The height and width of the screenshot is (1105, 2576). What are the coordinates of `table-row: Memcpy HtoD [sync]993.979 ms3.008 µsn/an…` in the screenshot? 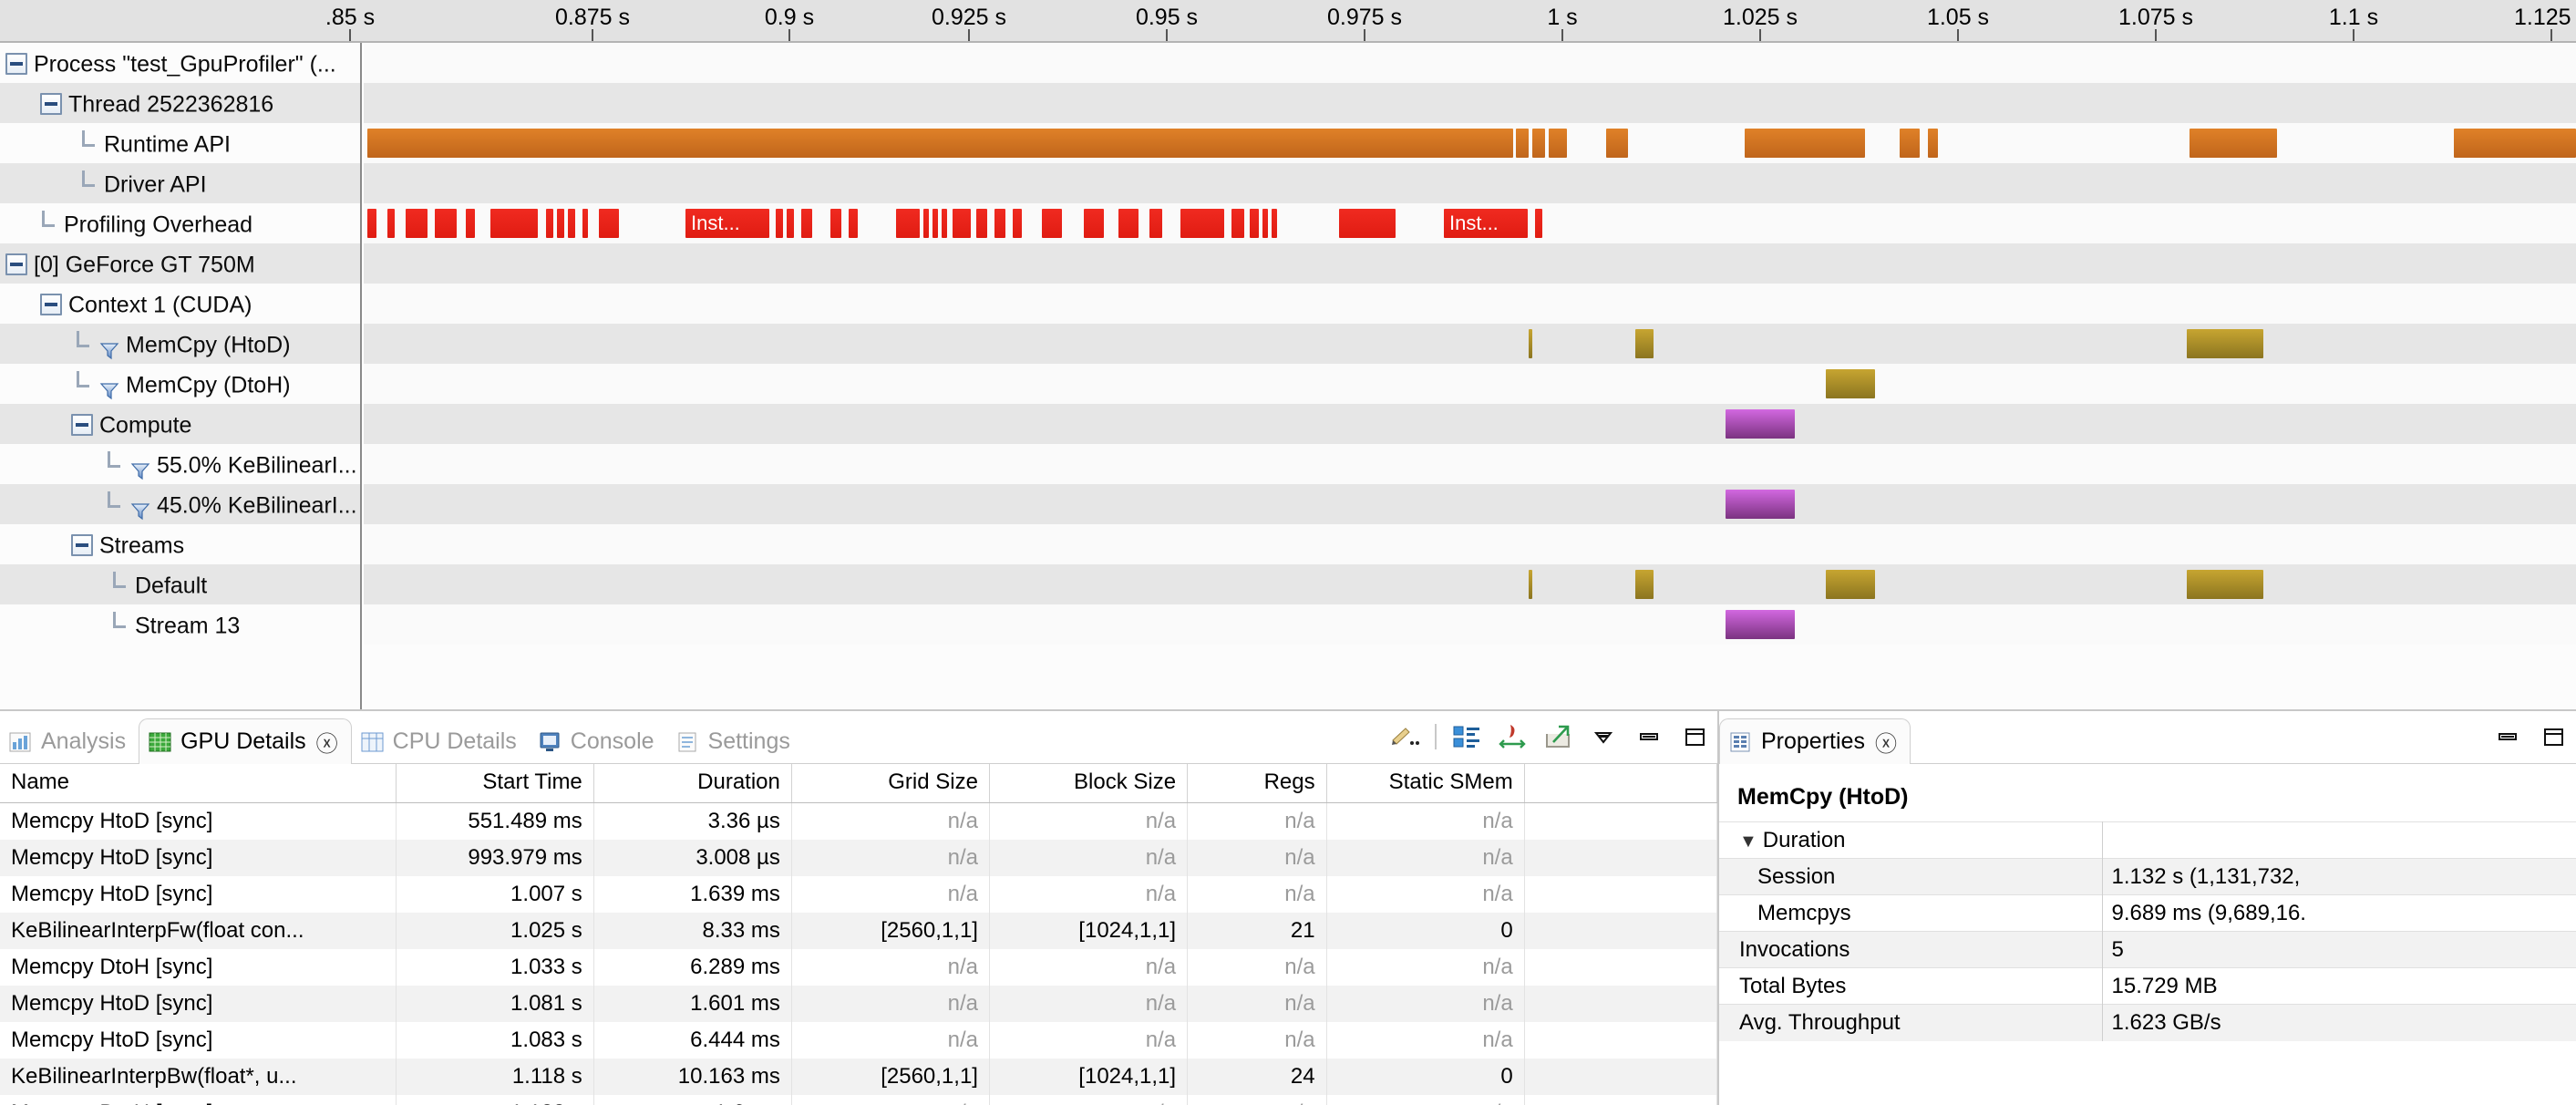 It's located at (858, 858).